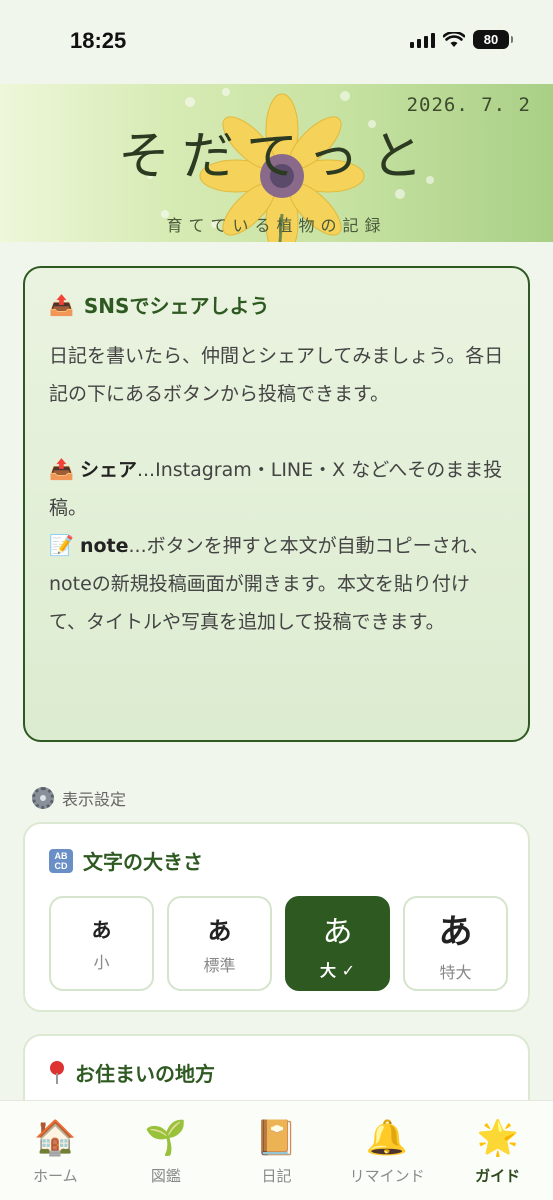 Image resolution: width=553 pixels, height=1200 pixels. What do you see at coordinates (455, 972) in the screenshot?
I see `font-size-label: 特大` at bounding box center [455, 972].